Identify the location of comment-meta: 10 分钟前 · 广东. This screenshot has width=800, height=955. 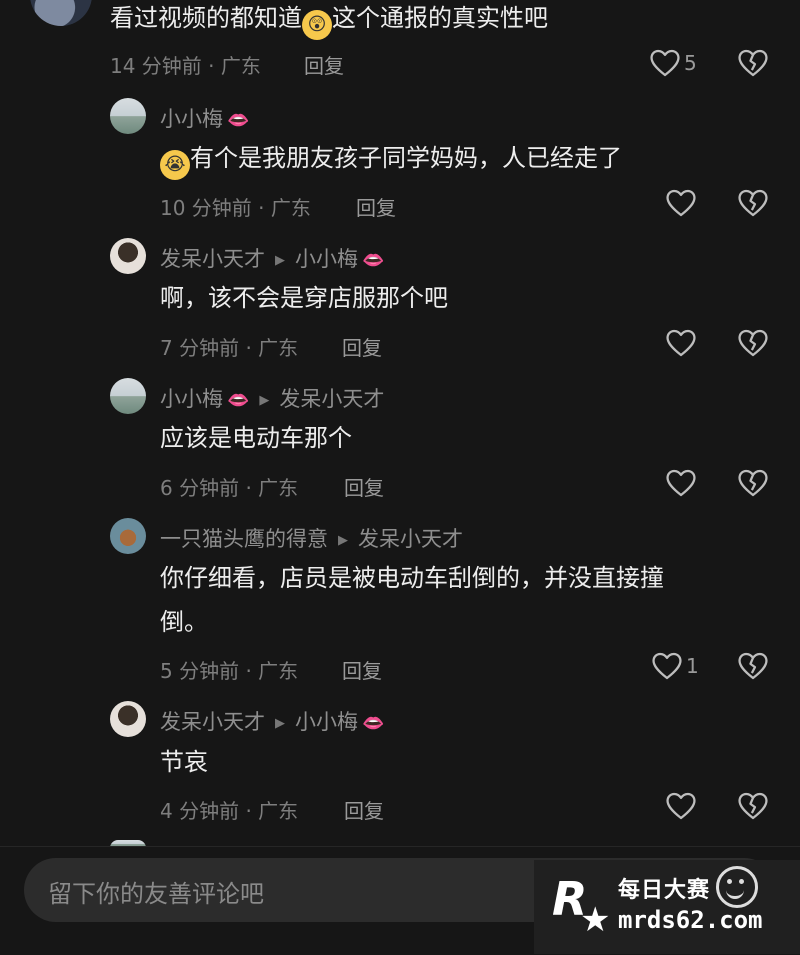
(235, 208).